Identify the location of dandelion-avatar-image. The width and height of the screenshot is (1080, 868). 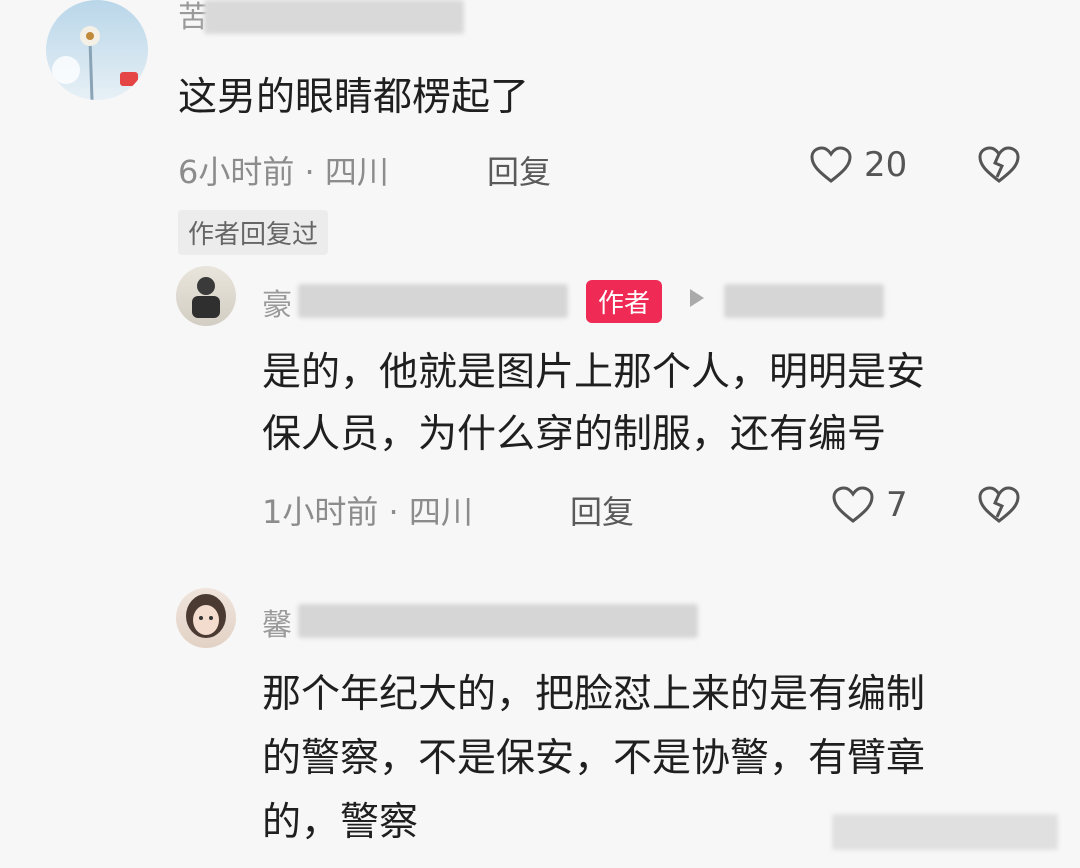
(95, 63).